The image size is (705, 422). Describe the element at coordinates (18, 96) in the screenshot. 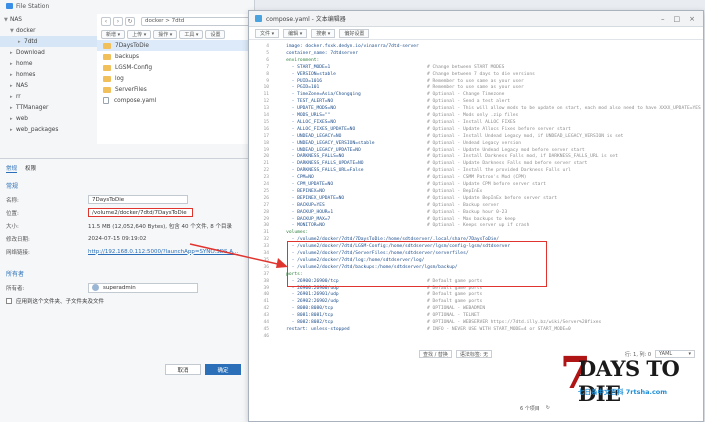

I see `tree-item-label: rr` at that location.